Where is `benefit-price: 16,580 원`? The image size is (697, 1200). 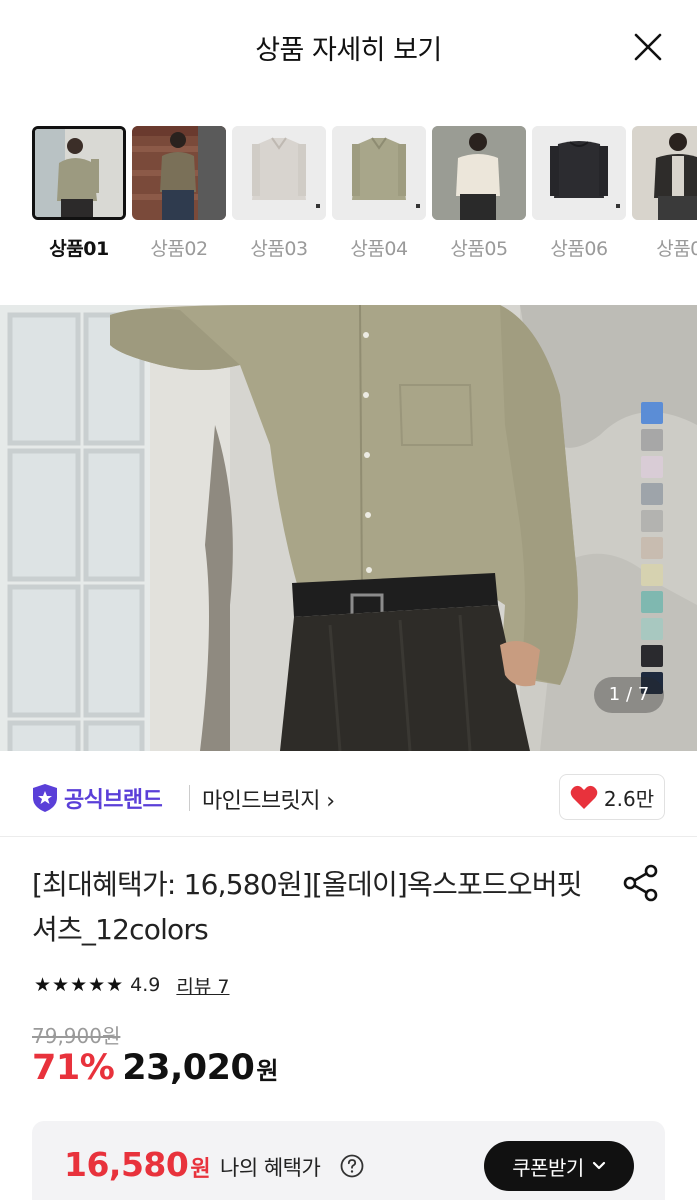 benefit-price: 16,580 원 is located at coordinates (137, 1164).